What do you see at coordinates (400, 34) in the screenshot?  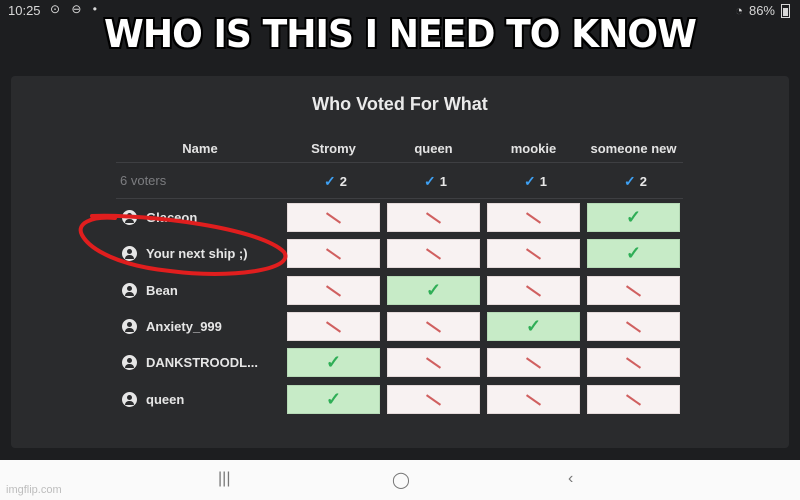 I see `meme-caption: WHO IS THIS I NEED TO KNOW` at bounding box center [400, 34].